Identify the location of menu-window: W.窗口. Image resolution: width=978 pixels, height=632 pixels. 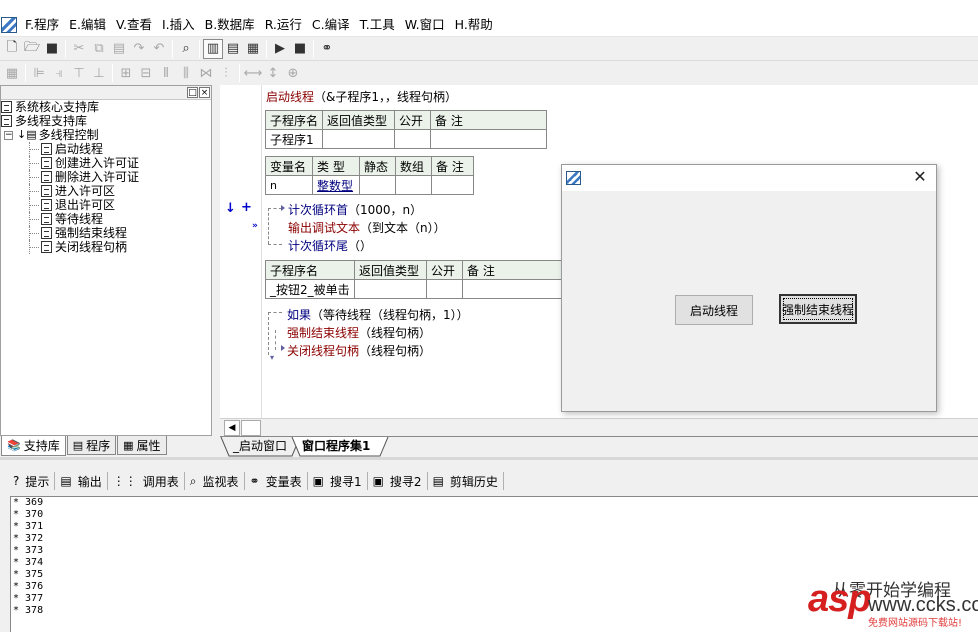
(425, 25).